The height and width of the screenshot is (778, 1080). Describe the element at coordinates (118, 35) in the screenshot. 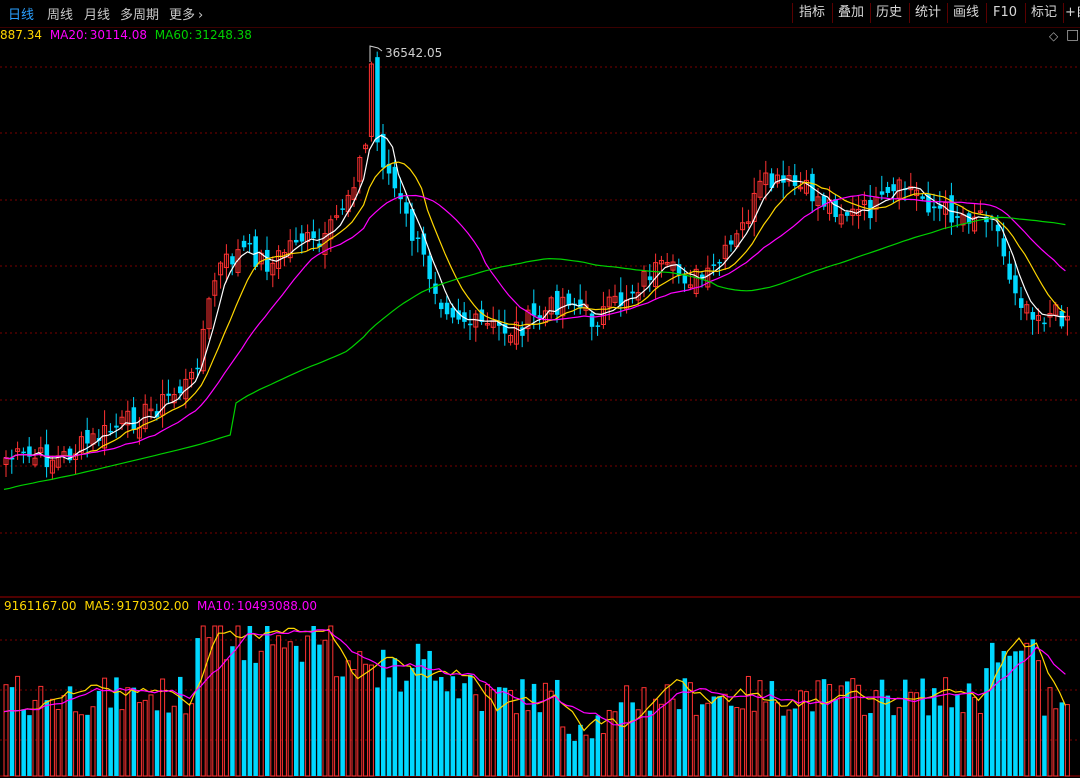

I see `ma20-value: 30114.08` at that location.